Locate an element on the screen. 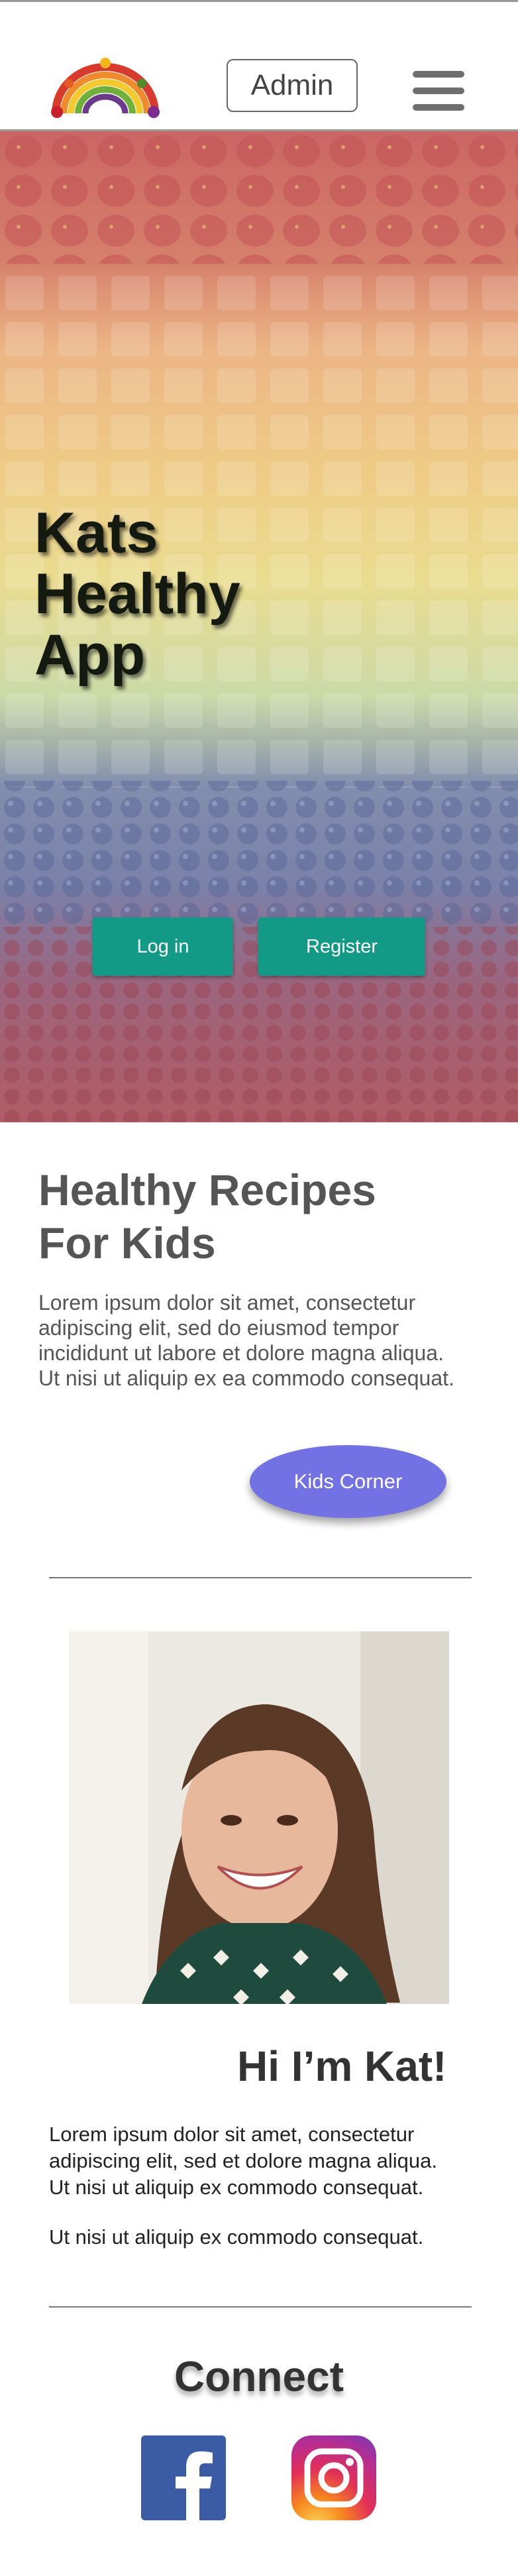  facebook-icon is located at coordinates (183, 2477).